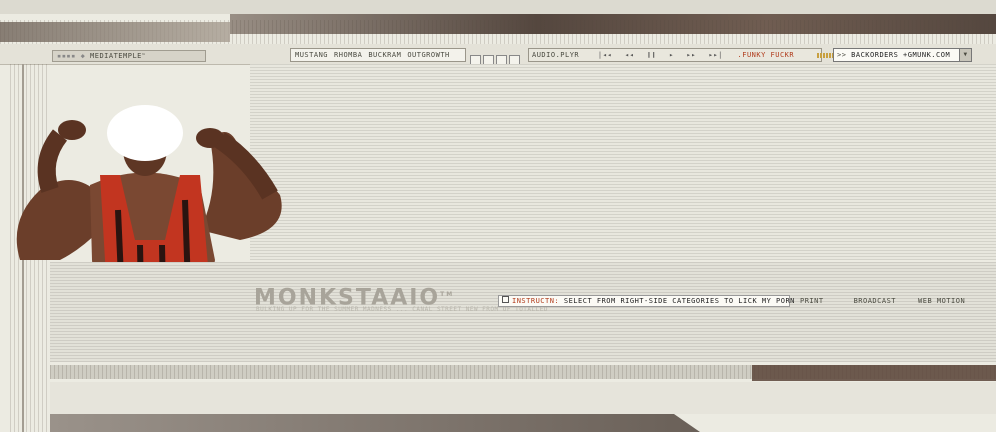  Describe the element at coordinates (501, 59) in the screenshot. I see `stop-icon` at that location.